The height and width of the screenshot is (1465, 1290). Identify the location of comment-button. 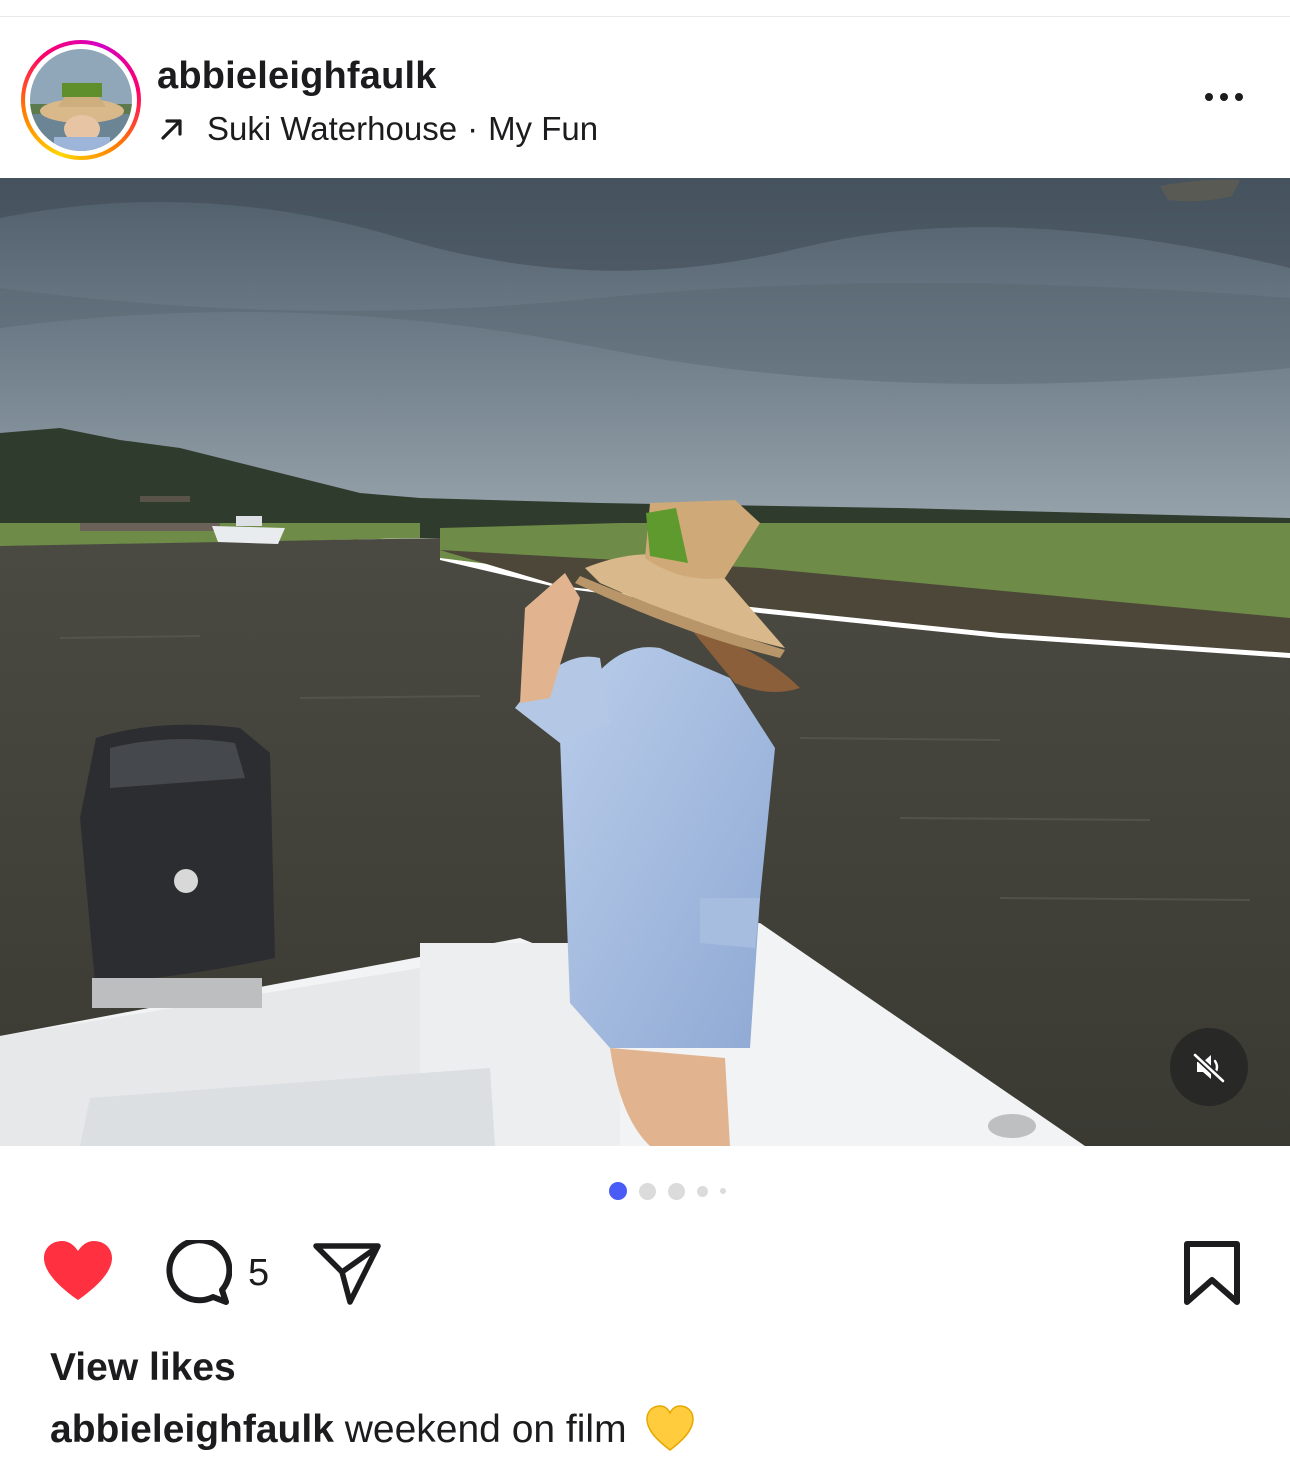
(198, 1272).